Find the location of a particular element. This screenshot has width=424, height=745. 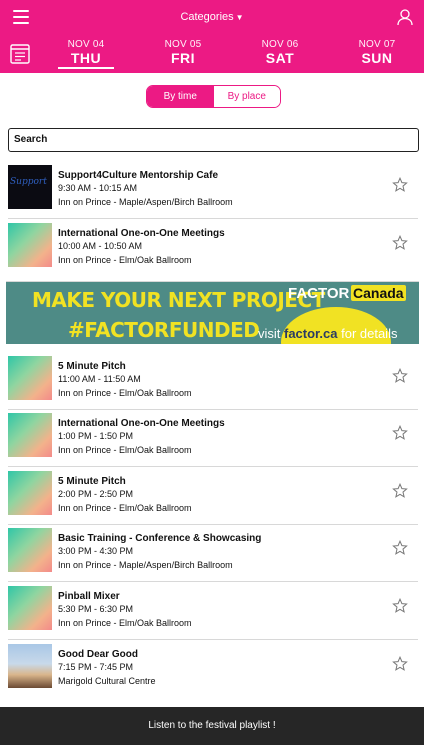

top-app-bar: Categories ▼ is located at coordinates (212, 18).